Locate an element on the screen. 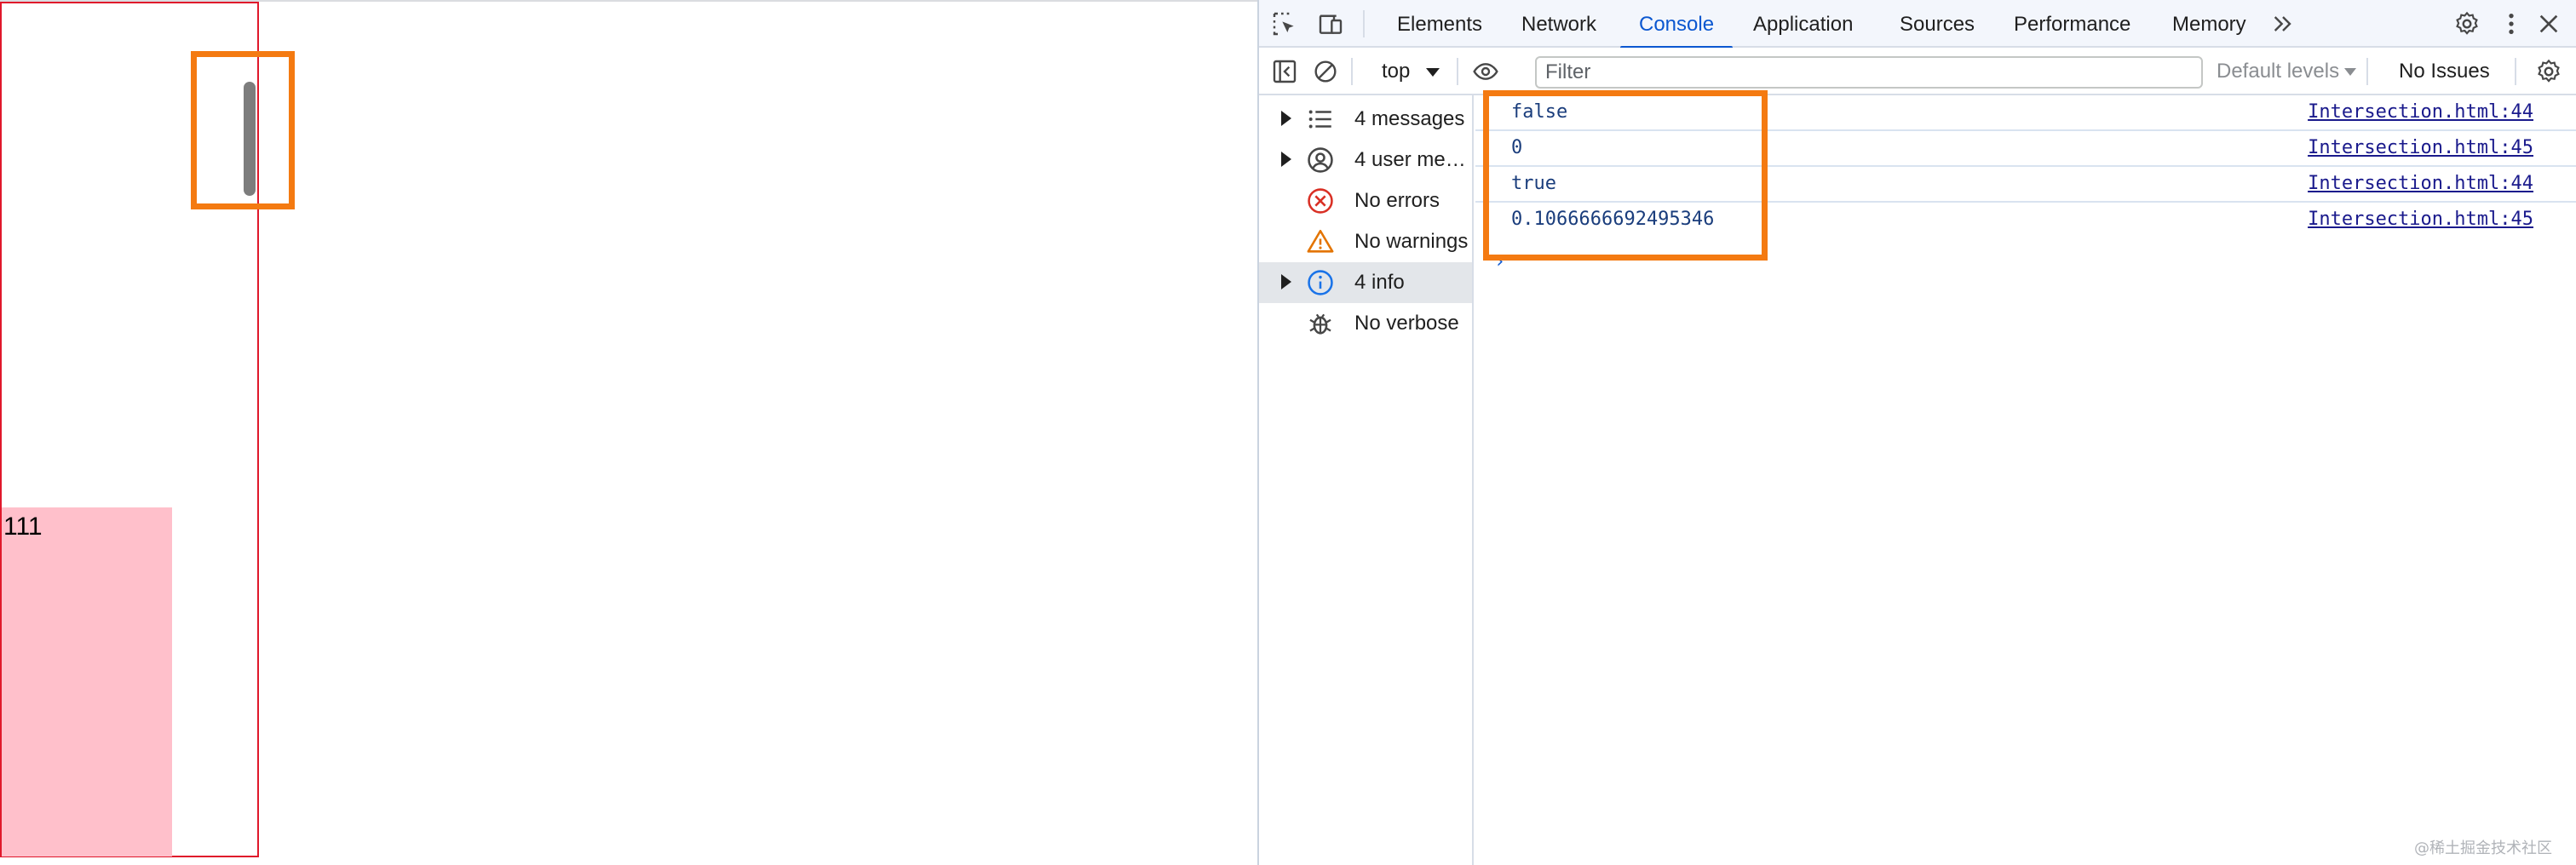  observed-target-box: 111 is located at coordinates (87, 682).